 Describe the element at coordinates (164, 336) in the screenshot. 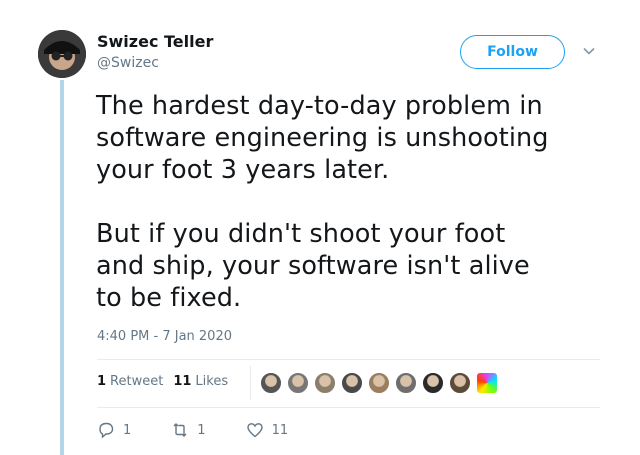

I see `tweet-timestamp: 4:40 PM - 7 Jan 2020` at that location.